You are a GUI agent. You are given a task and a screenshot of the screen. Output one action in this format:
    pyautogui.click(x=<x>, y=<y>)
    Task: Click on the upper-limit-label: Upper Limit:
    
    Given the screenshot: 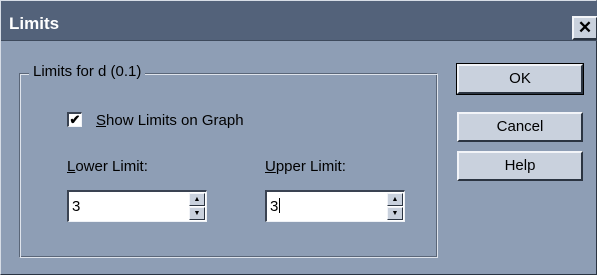 What is the action you would take?
    pyautogui.click(x=305, y=166)
    